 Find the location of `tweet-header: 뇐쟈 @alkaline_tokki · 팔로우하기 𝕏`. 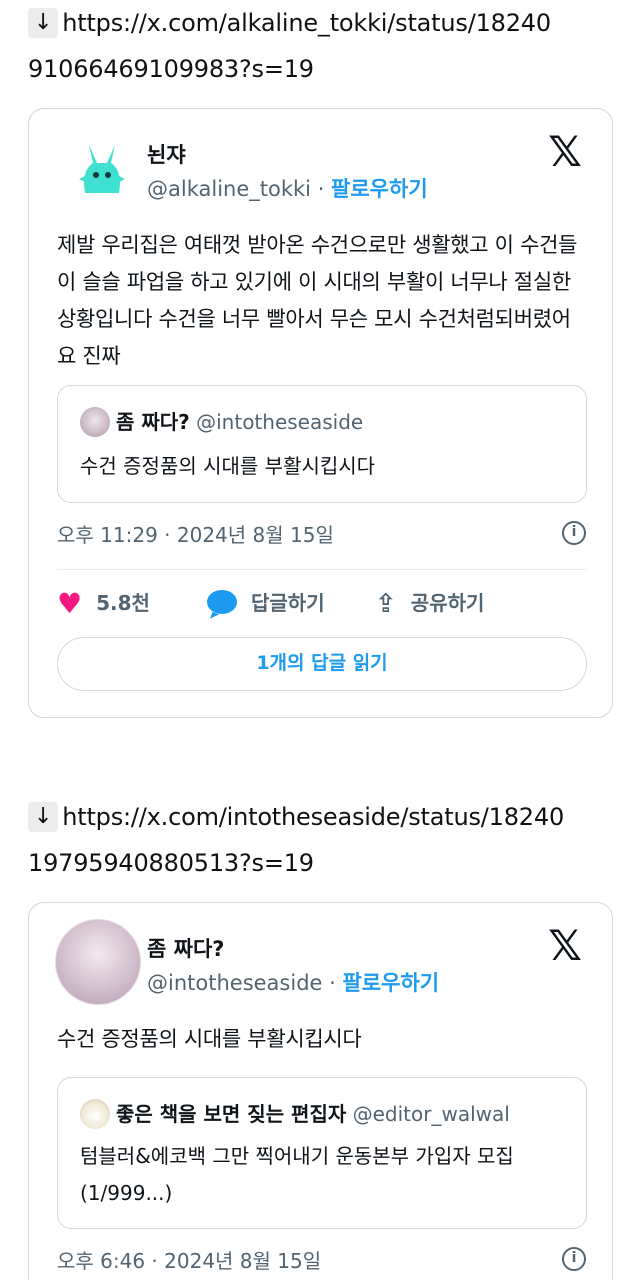

tweet-header: 뇐쟈 @alkaline_tokki · 팔로우하기 𝕏 is located at coordinates (320, 159).